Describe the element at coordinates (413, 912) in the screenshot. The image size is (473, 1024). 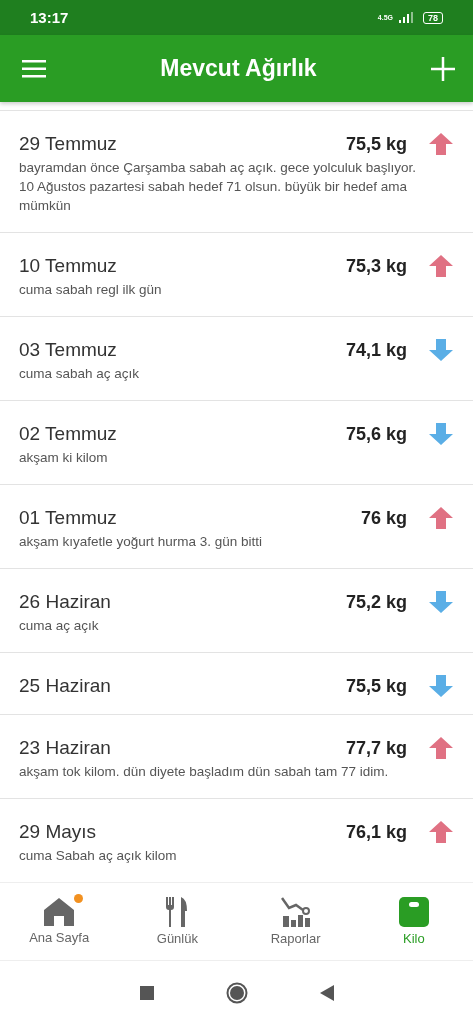
I see `scale-icon` at that location.